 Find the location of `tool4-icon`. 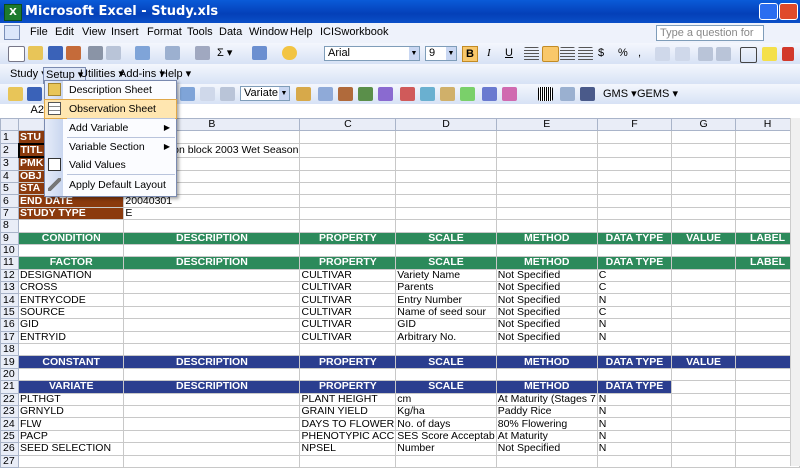

tool4-icon is located at coordinates (365, 94).